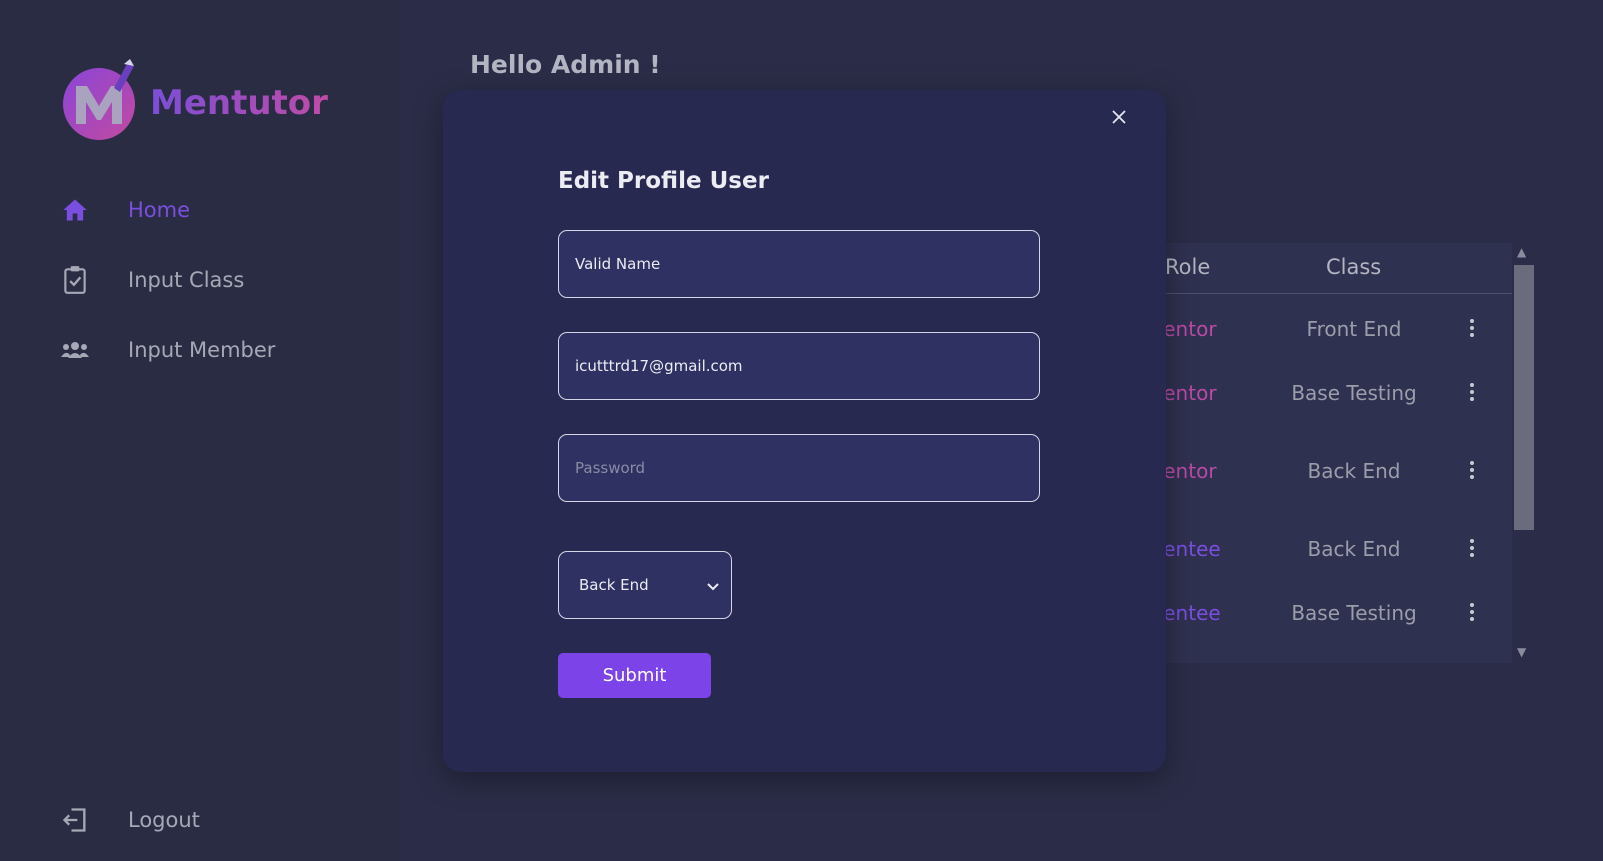 The height and width of the screenshot is (861, 1603). What do you see at coordinates (614, 585) in the screenshot?
I see `class-select-value: Back End` at bounding box center [614, 585].